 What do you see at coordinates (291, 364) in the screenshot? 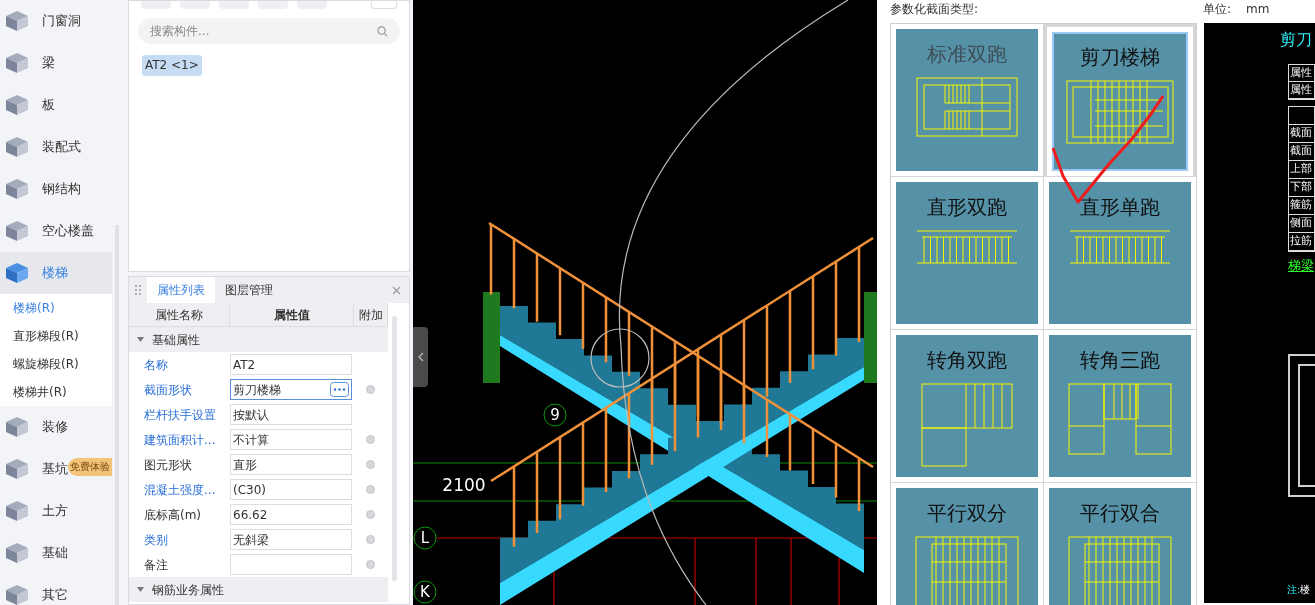
I see `property-value-field: AT2` at bounding box center [291, 364].